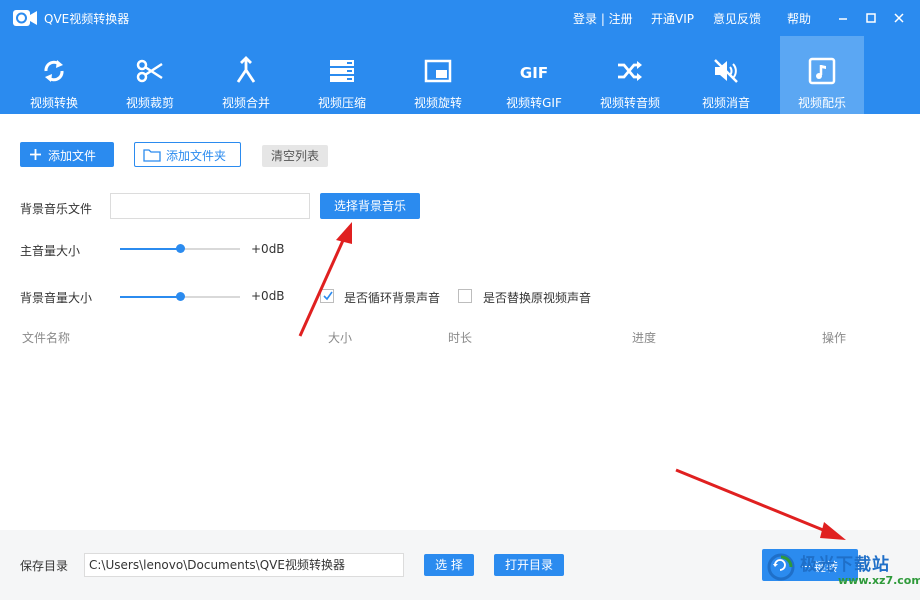  What do you see at coordinates (180, 296) in the screenshot?
I see `bg-volume-thumb` at bounding box center [180, 296].